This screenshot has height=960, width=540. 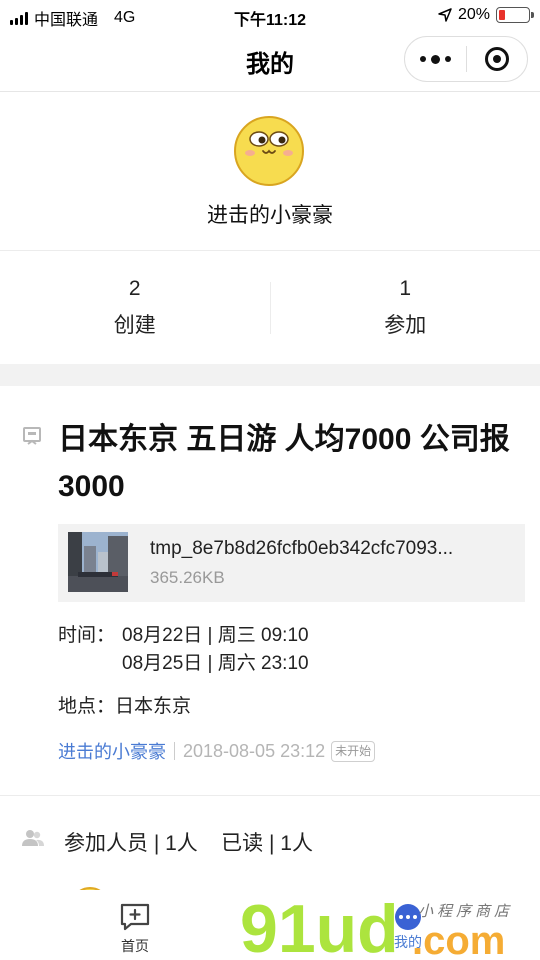 I want to click on stat-created: 2 创建, so click(x=135, y=308).